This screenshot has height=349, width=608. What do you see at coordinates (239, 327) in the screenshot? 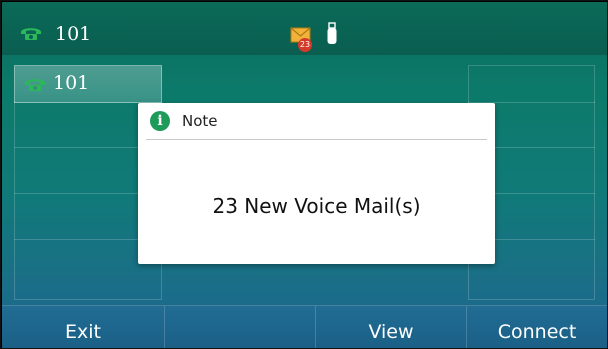
I see `softkey-empty` at bounding box center [239, 327].